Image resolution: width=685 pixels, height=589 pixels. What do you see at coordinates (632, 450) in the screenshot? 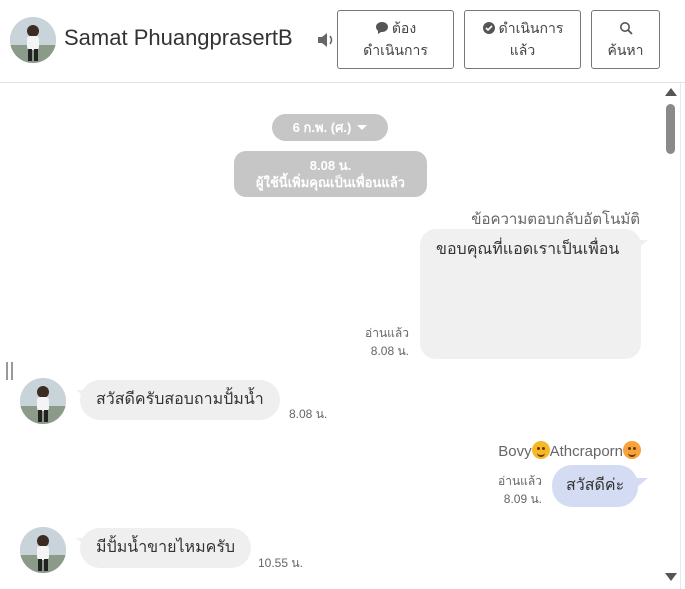
I see `blush-emoji-icon` at bounding box center [632, 450].